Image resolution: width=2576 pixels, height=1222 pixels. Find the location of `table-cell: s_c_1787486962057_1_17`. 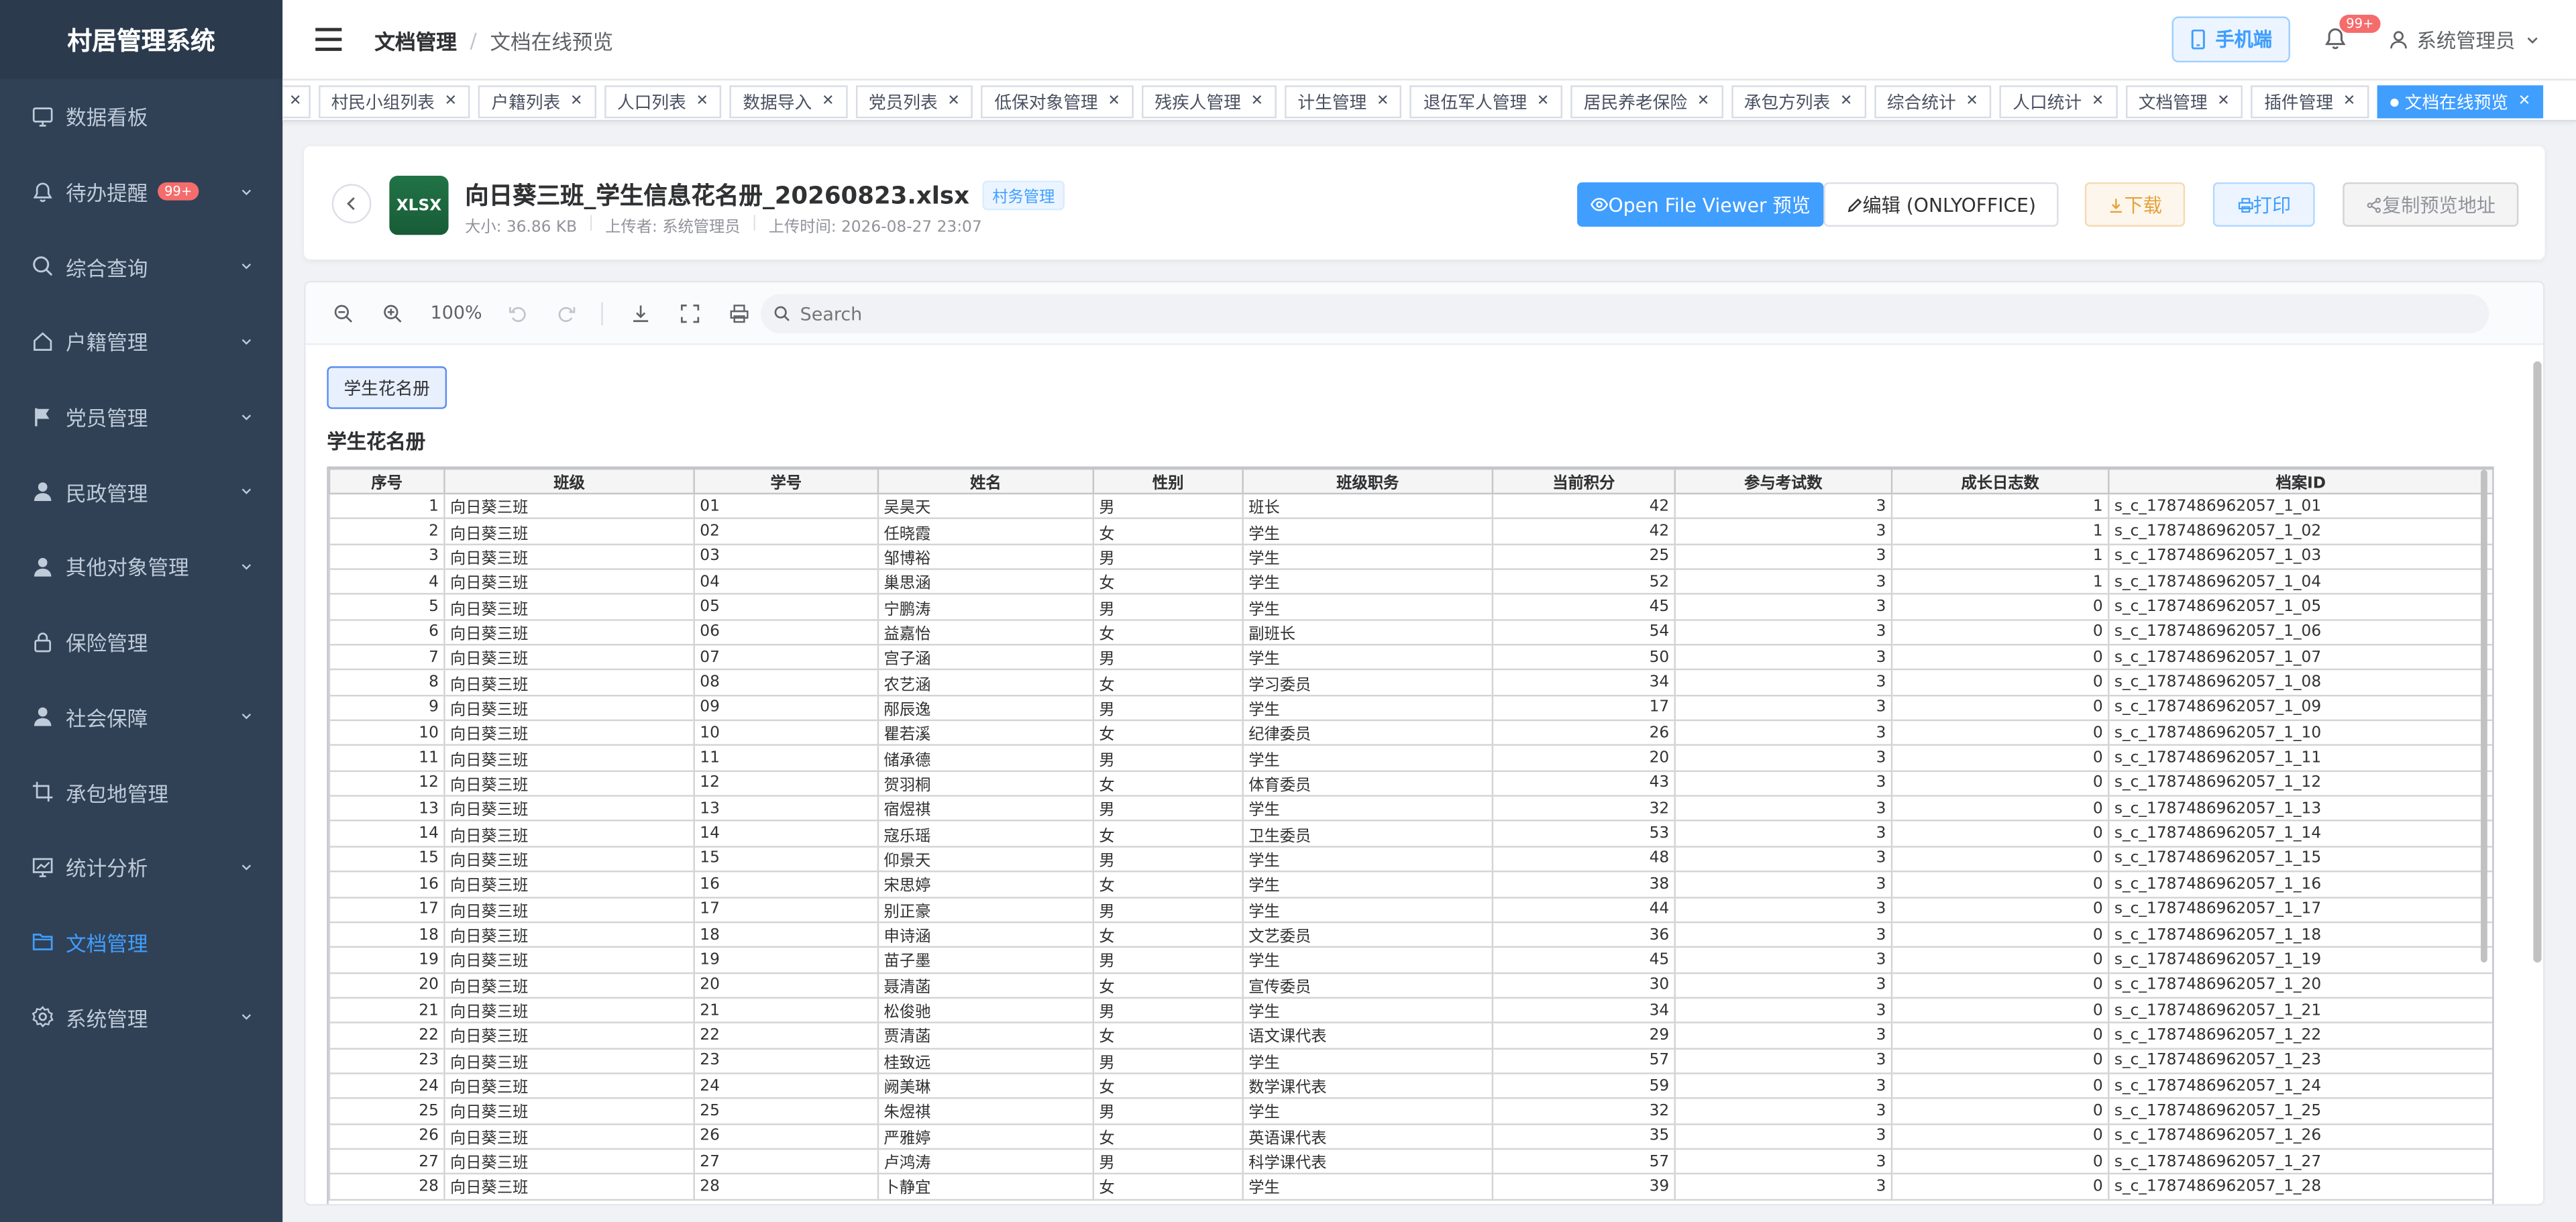

table-cell: s_c_1787486962057_1_17 is located at coordinates (2300, 909).